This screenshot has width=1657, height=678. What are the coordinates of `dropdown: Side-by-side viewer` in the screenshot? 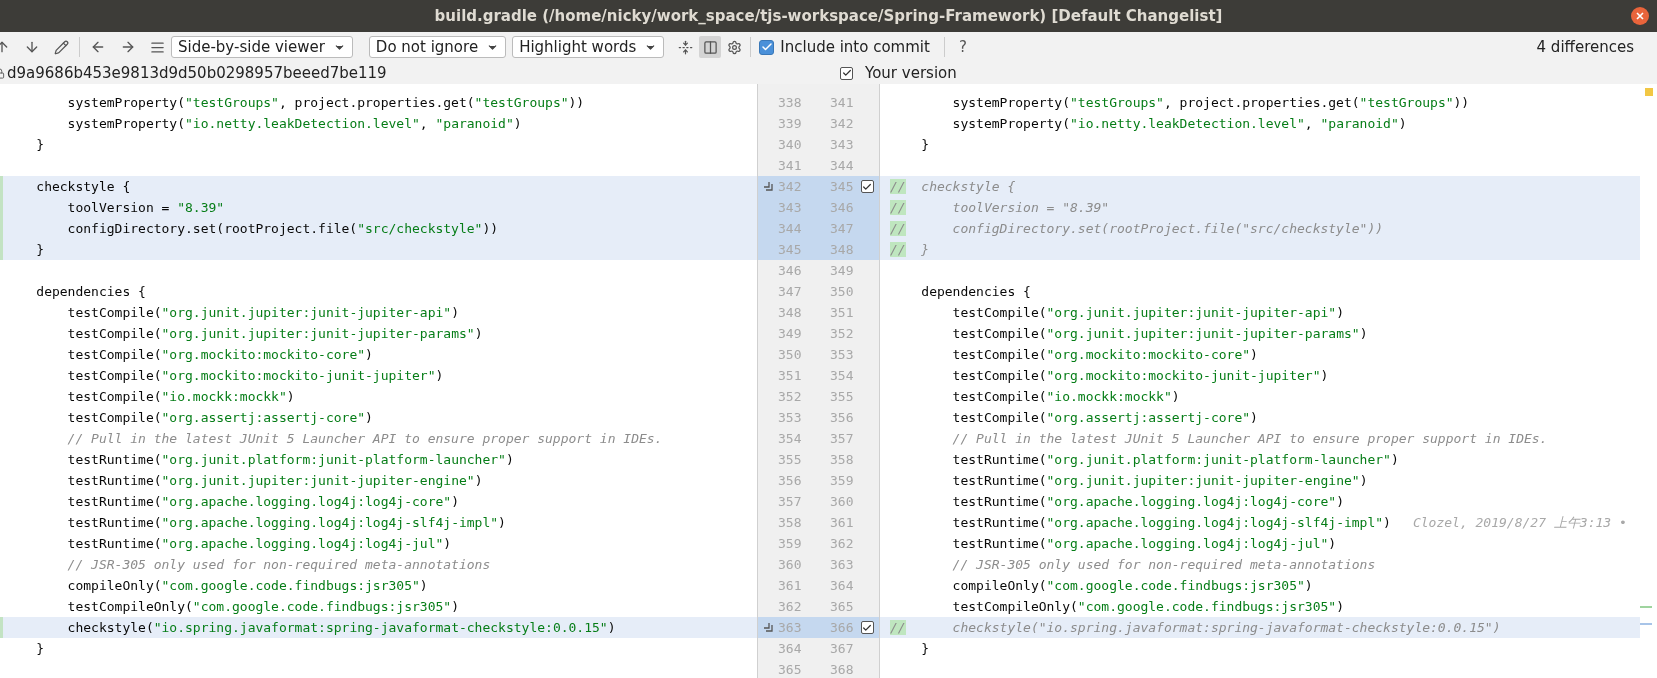 It's located at (262, 47).